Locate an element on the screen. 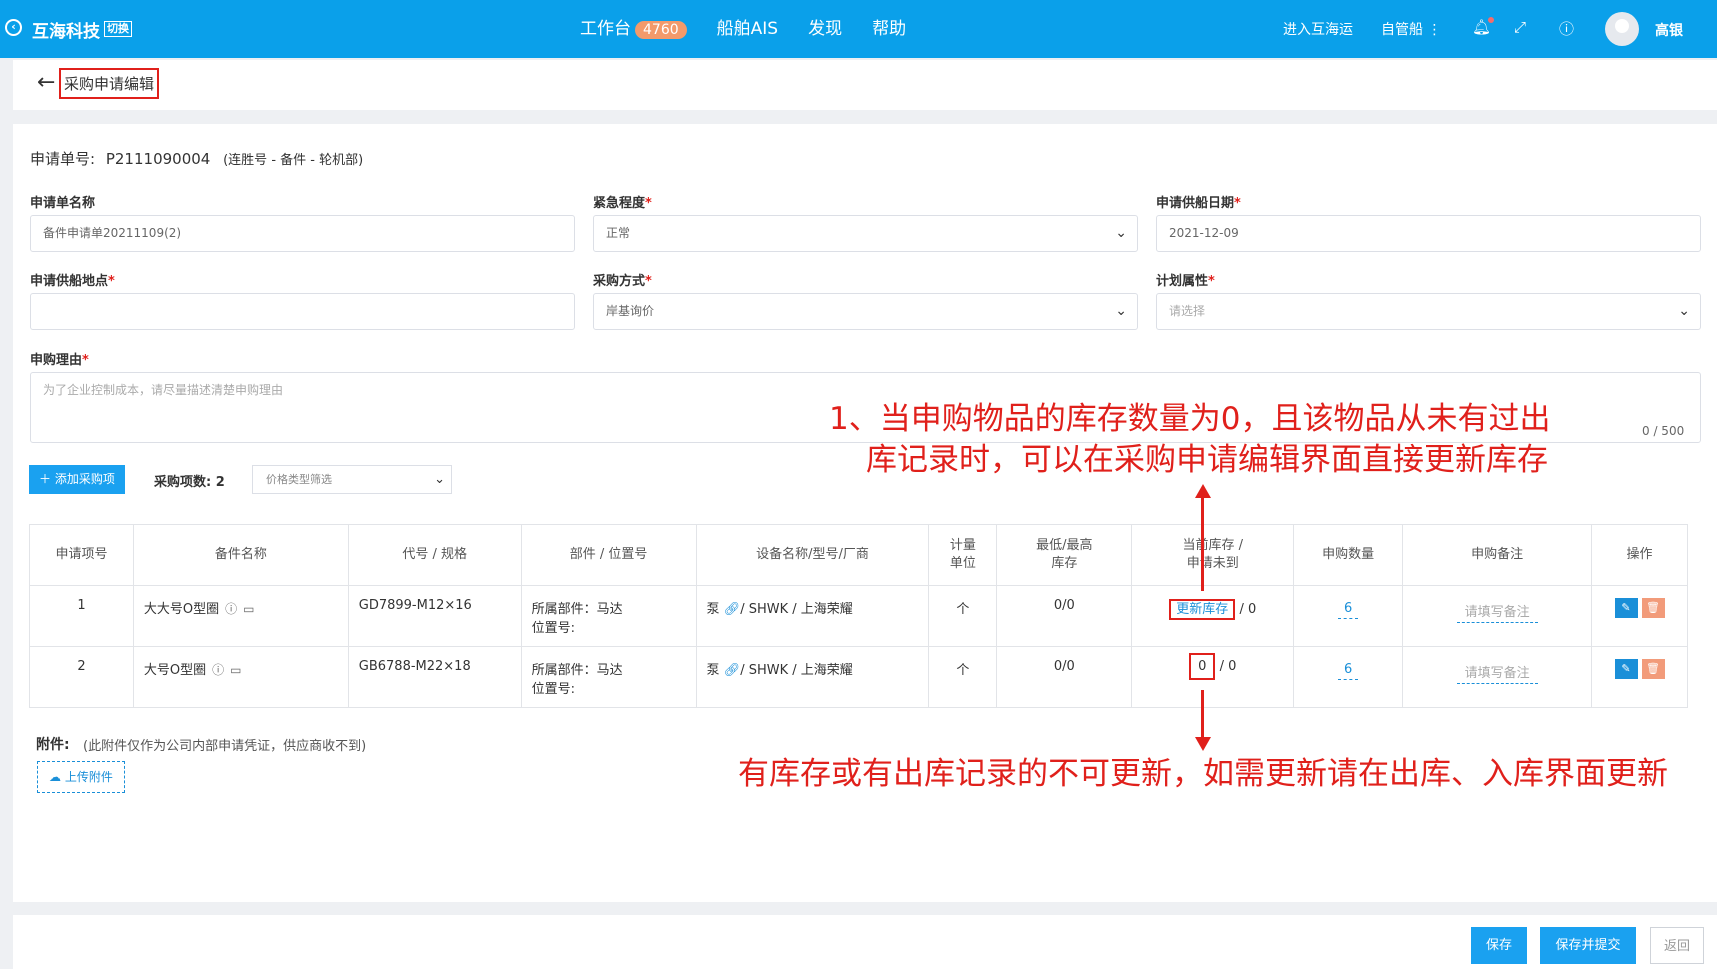  col-unit-text: 计量单位 is located at coordinates (962, 554).